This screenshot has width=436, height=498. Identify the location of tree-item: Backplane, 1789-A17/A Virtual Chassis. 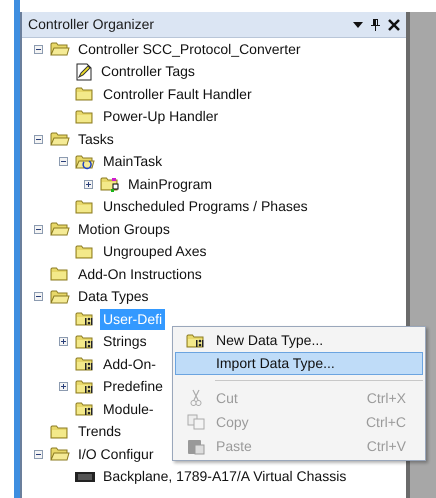
(225, 477).